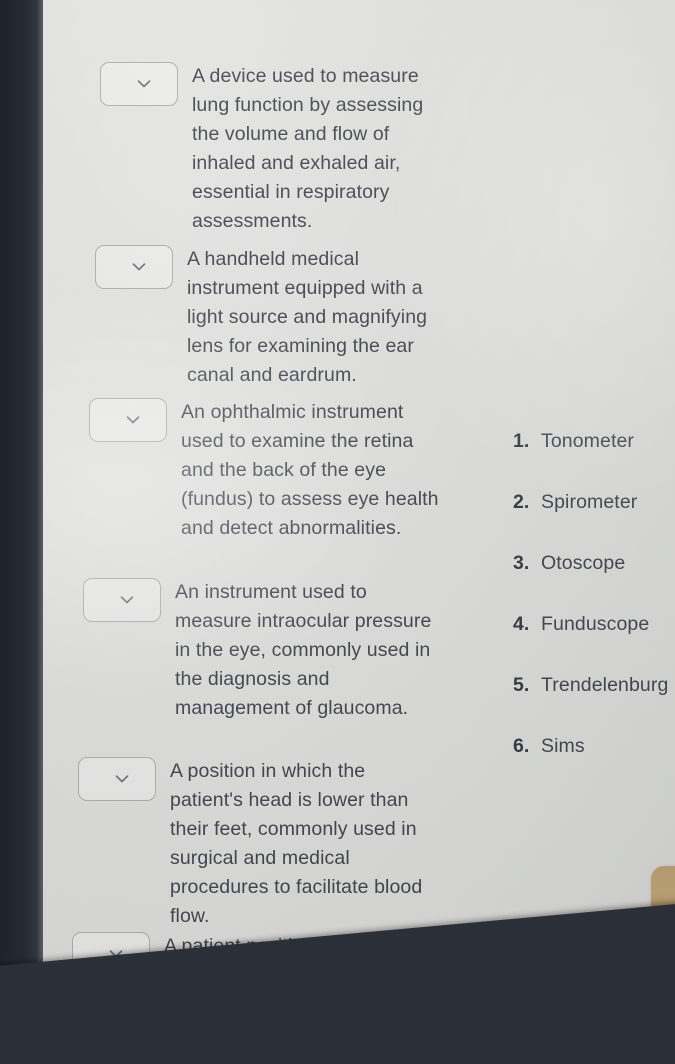 The image size is (675, 1064). What do you see at coordinates (588, 441) in the screenshot?
I see `answer-bank-label: Tonometer` at bounding box center [588, 441].